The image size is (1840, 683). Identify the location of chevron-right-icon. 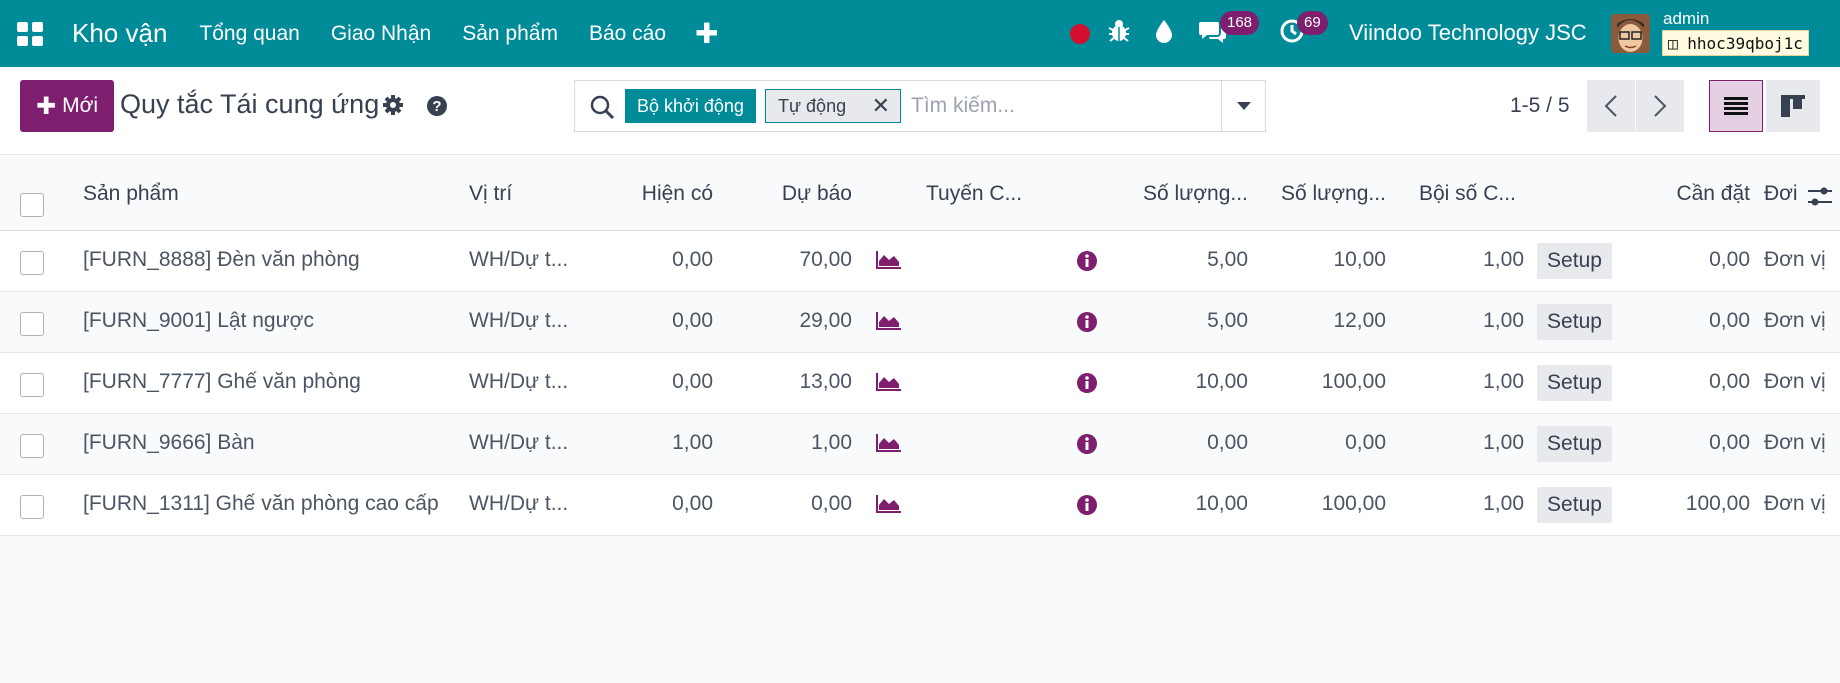
(1660, 106).